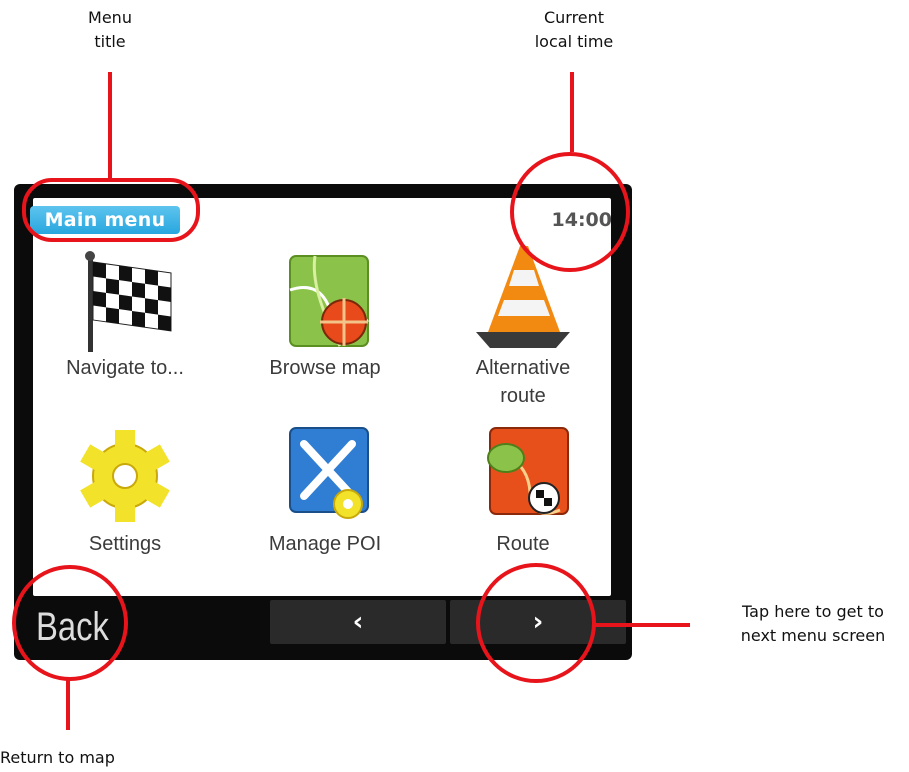  I want to click on next-highlight, so click(536, 623).